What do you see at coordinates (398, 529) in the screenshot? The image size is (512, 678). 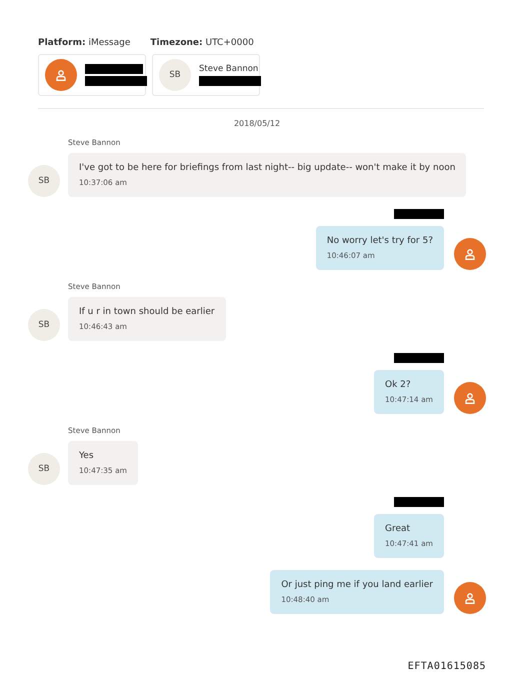 I see `message-text: Great` at bounding box center [398, 529].